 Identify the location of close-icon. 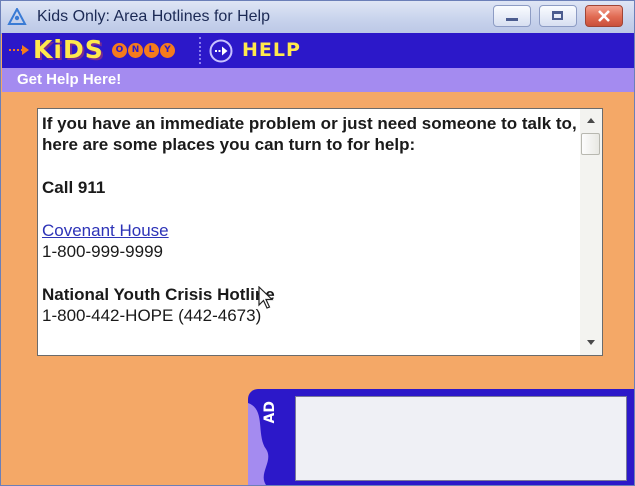
(604, 16).